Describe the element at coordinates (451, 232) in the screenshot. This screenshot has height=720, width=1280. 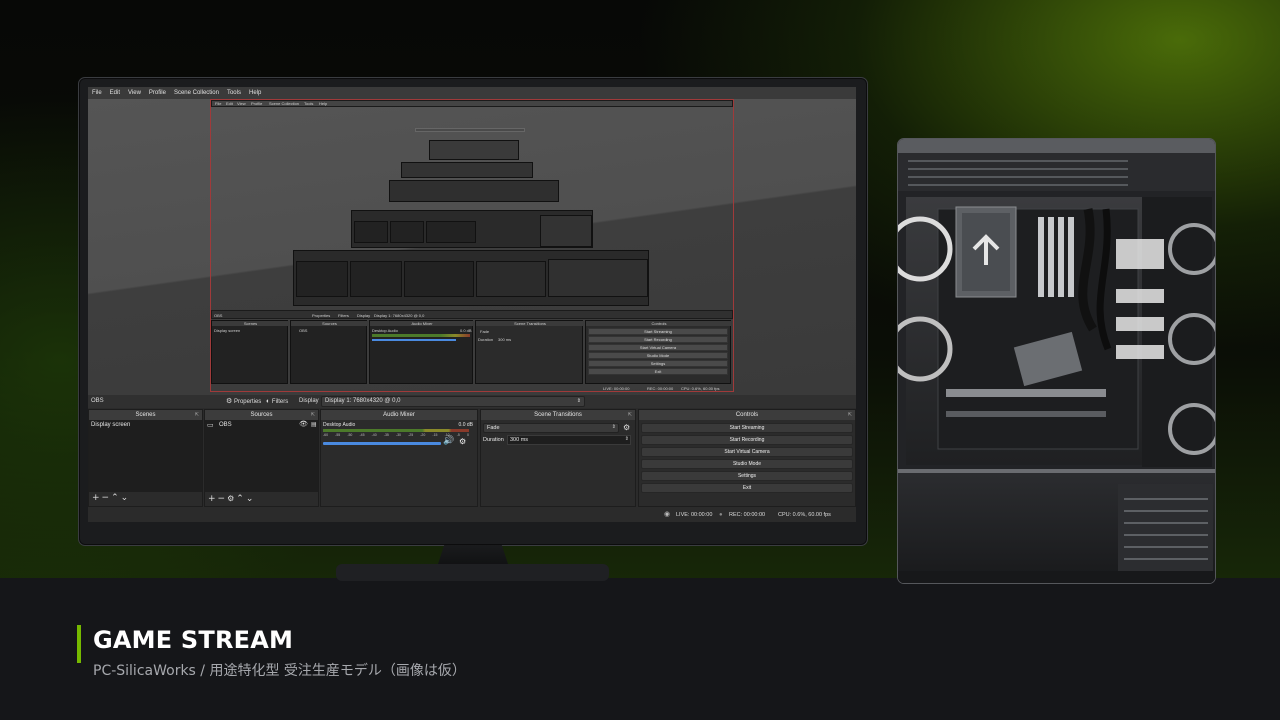
I see `nested2-mixer` at that location.